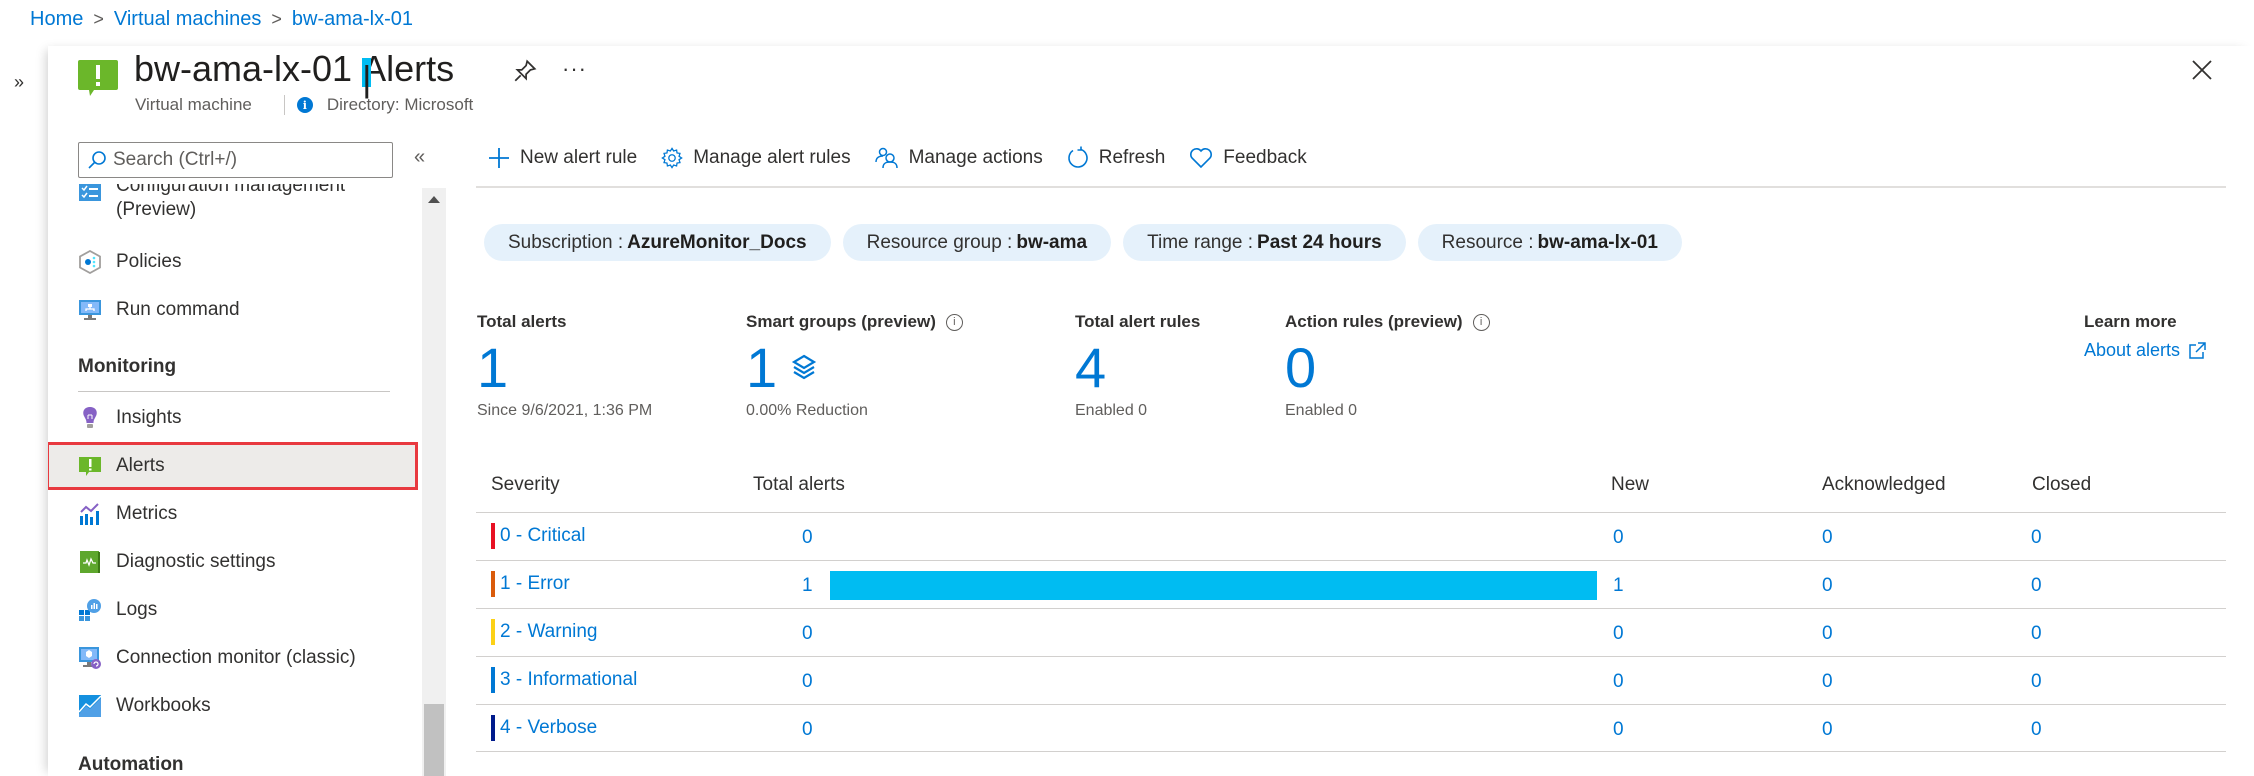 The width and height of the screenshot is (2254, 776). Describe the element at coordinates (187, 19) in the screenshot. I see `breadcrumb-virtual-machines: Virtual machines` at that location.